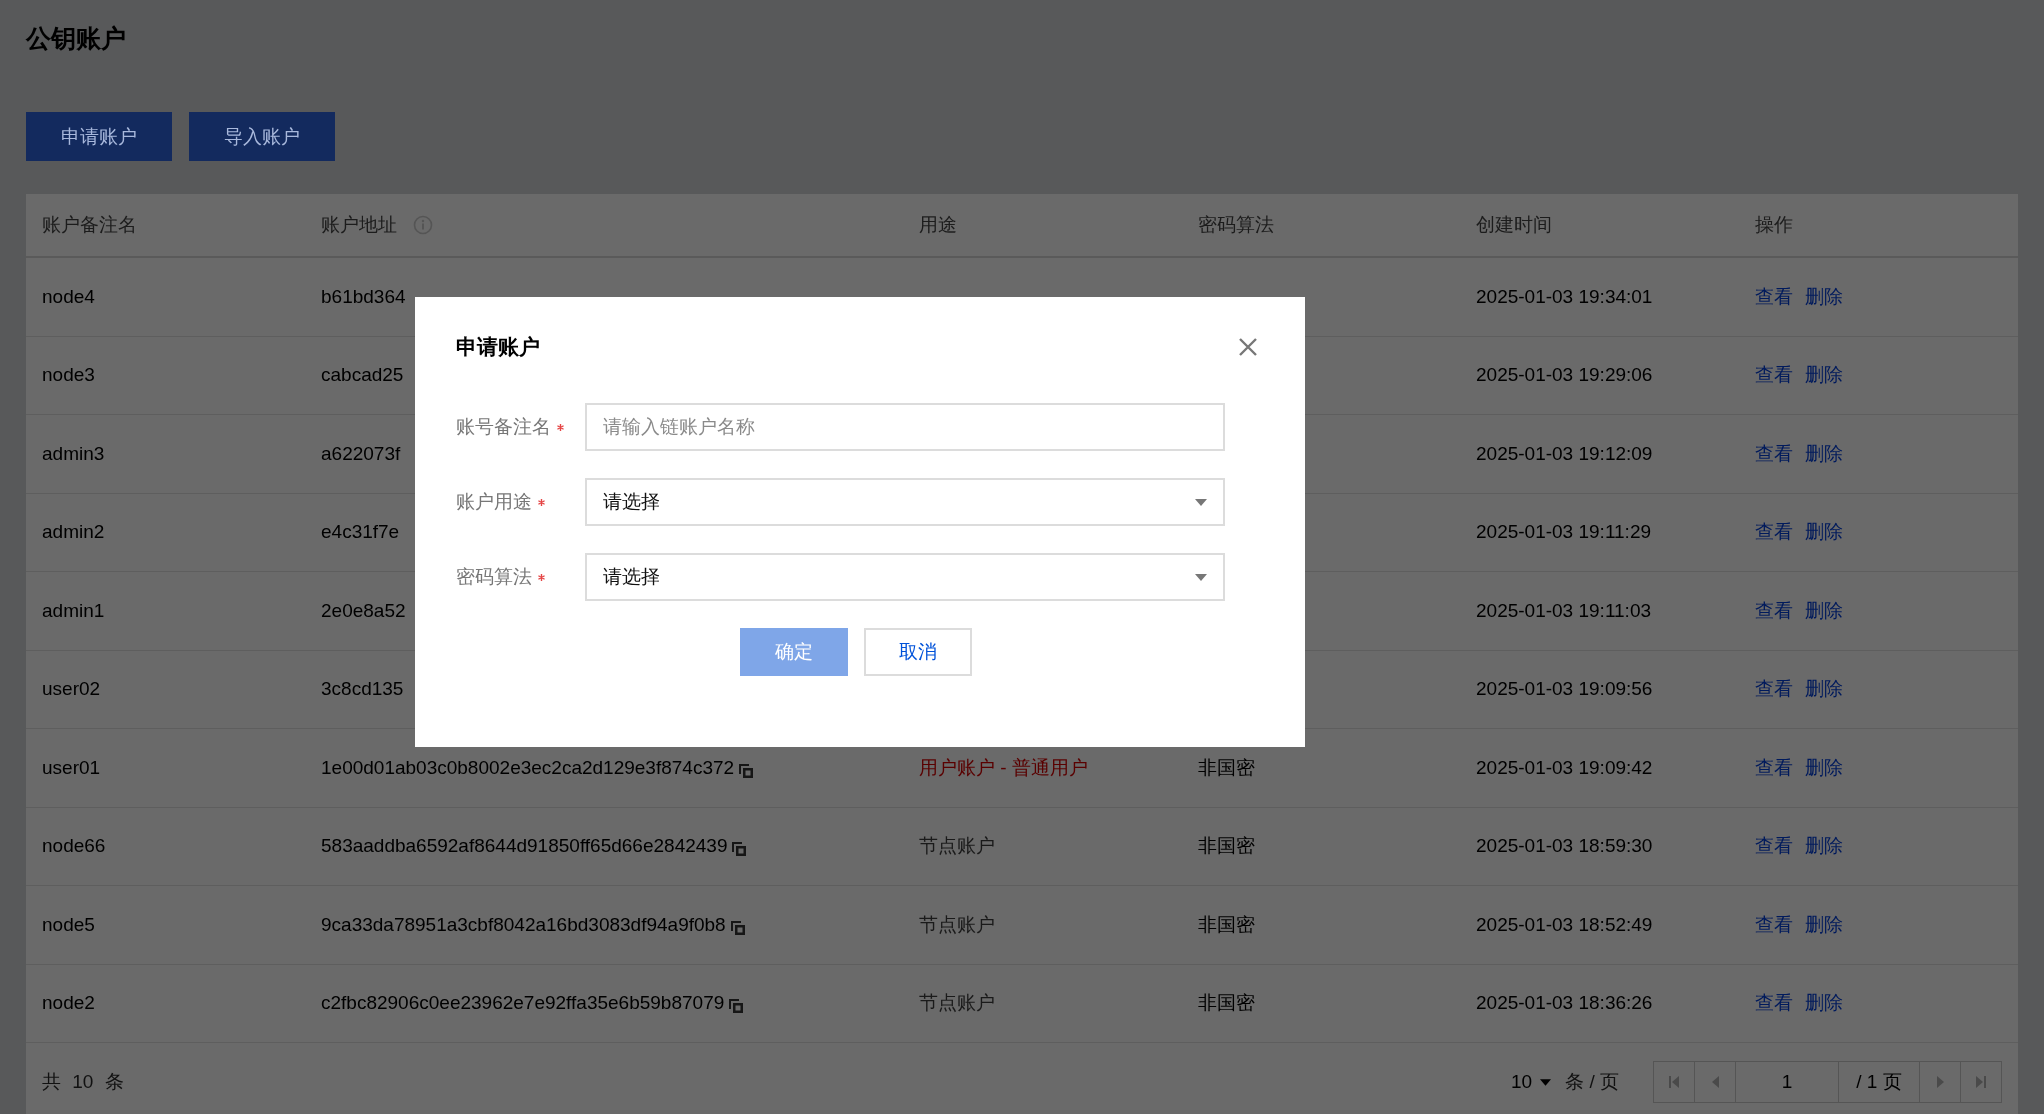 The width and height of the screenshot is (2044, 1114). What do you see at coordinates (73, 532) in the screenshot?
I see `table-cell: admin2` at bounding box center [73, 532].